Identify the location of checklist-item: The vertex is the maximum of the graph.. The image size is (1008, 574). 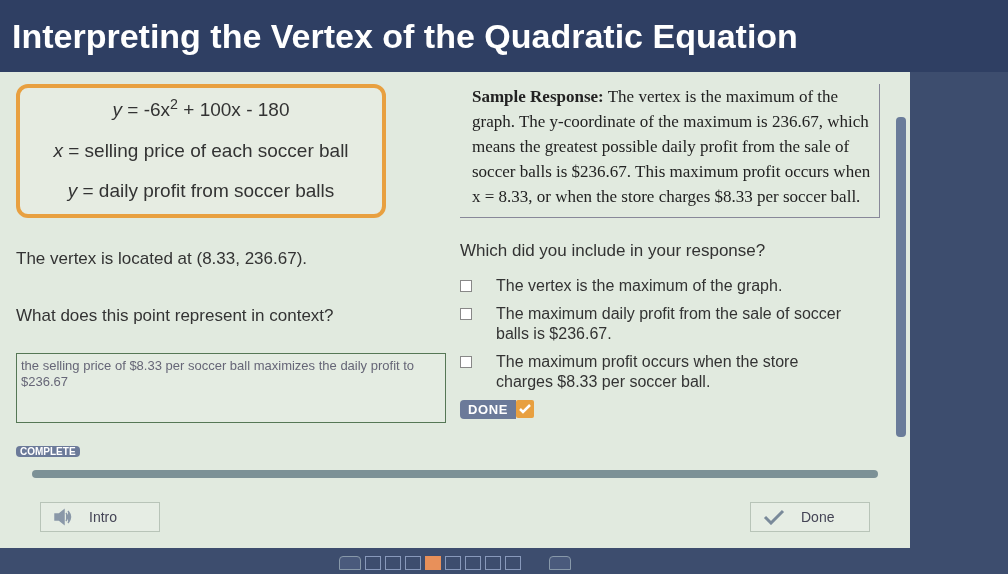
(640, 285).